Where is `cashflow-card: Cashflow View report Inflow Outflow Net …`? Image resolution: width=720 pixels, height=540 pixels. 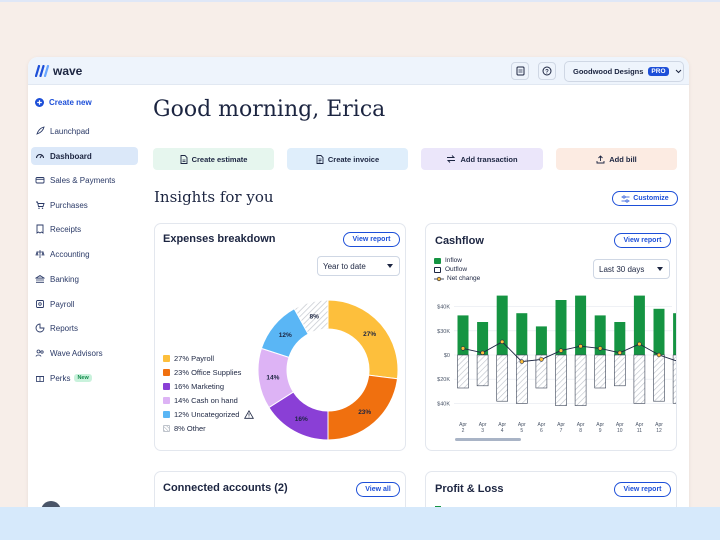
cashflow-card: Cashflow View report Inflow Outflow Net … is located at coordinates (551, 337).